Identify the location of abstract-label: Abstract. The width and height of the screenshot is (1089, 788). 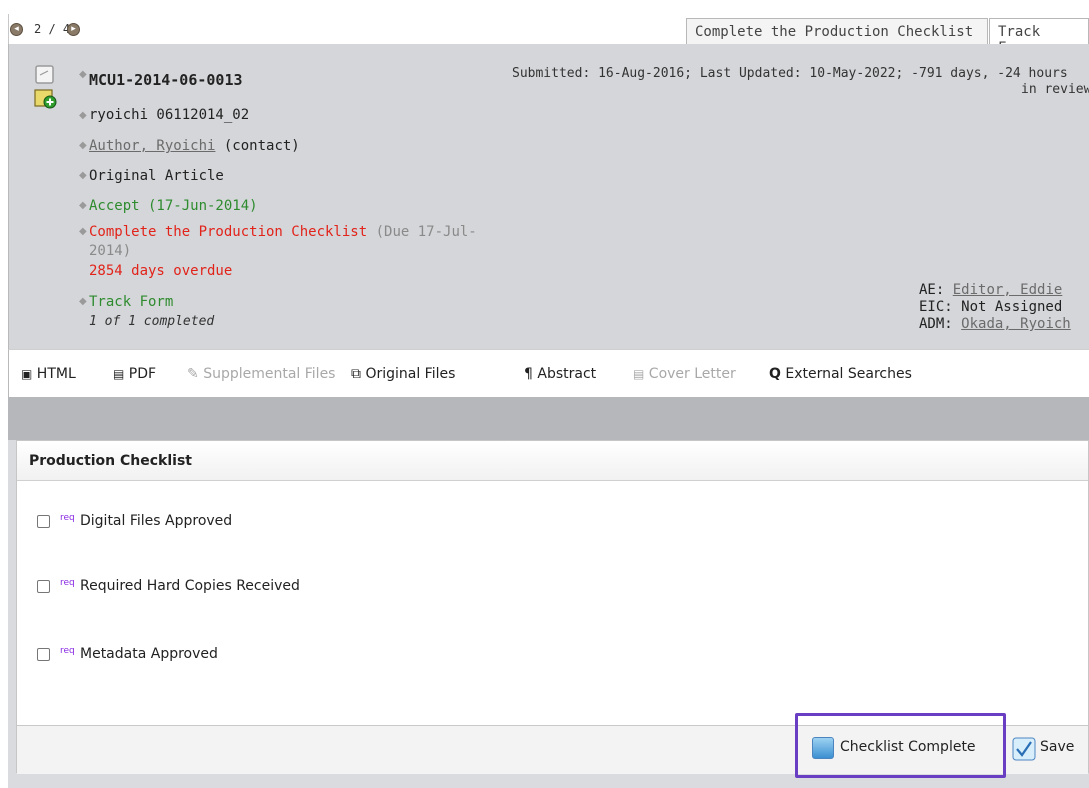
(567, 374).